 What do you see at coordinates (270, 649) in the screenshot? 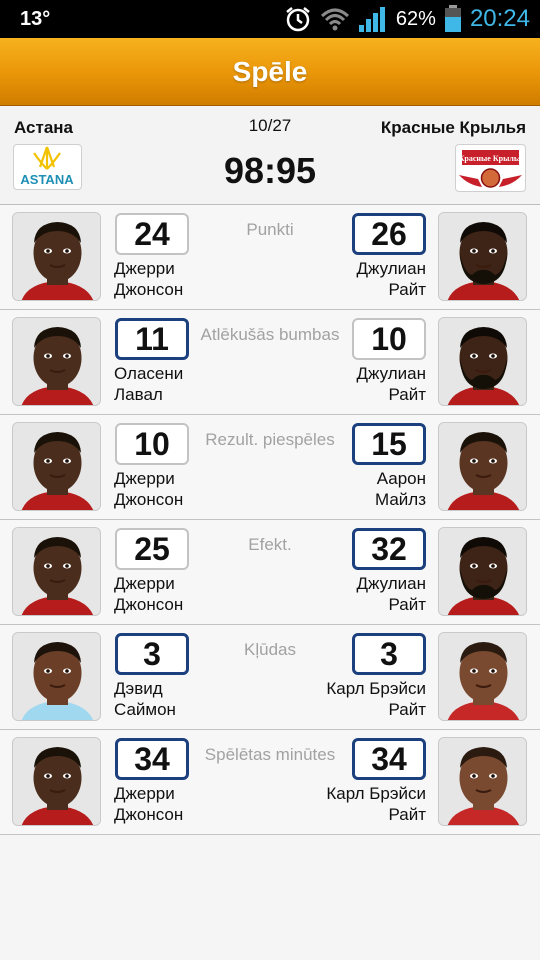
I see `stat-category-label: Kļūdas` at bounding box center [270, 649].